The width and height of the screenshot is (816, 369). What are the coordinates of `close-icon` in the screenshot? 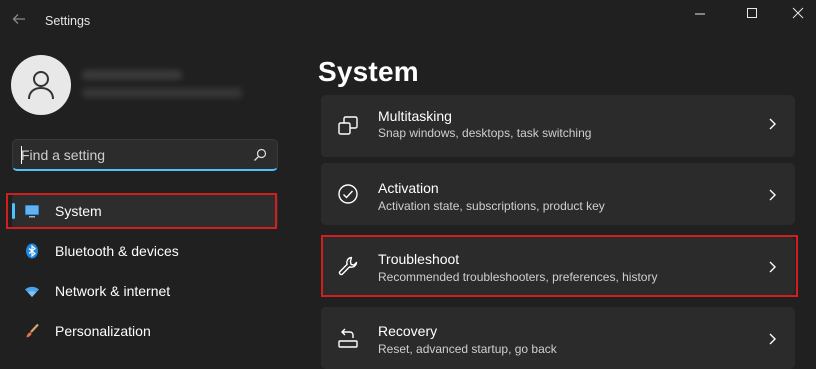 It's located at (798, 13).